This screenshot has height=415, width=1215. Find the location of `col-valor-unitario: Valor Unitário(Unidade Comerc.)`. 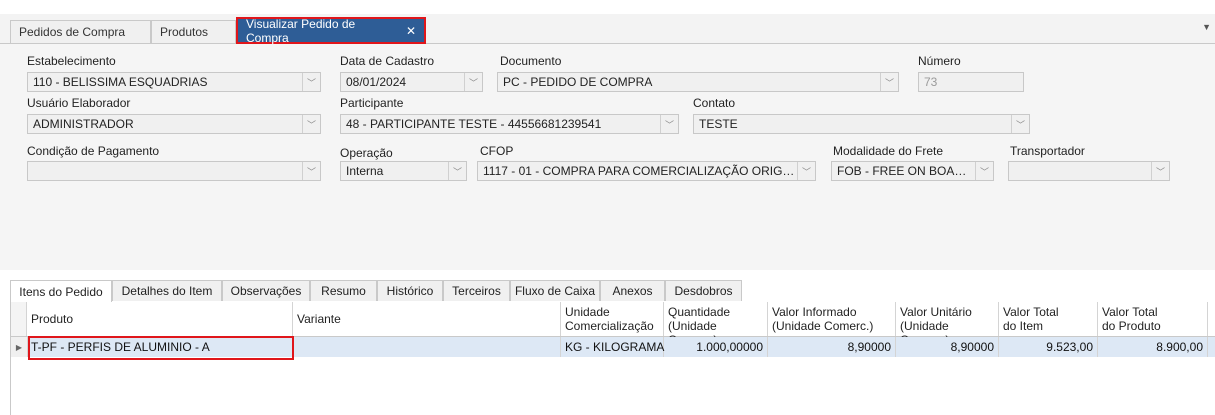

col-valor-unitario: Valor Unitário(Unidade Comerc.) is located at coordinates (947, 324).